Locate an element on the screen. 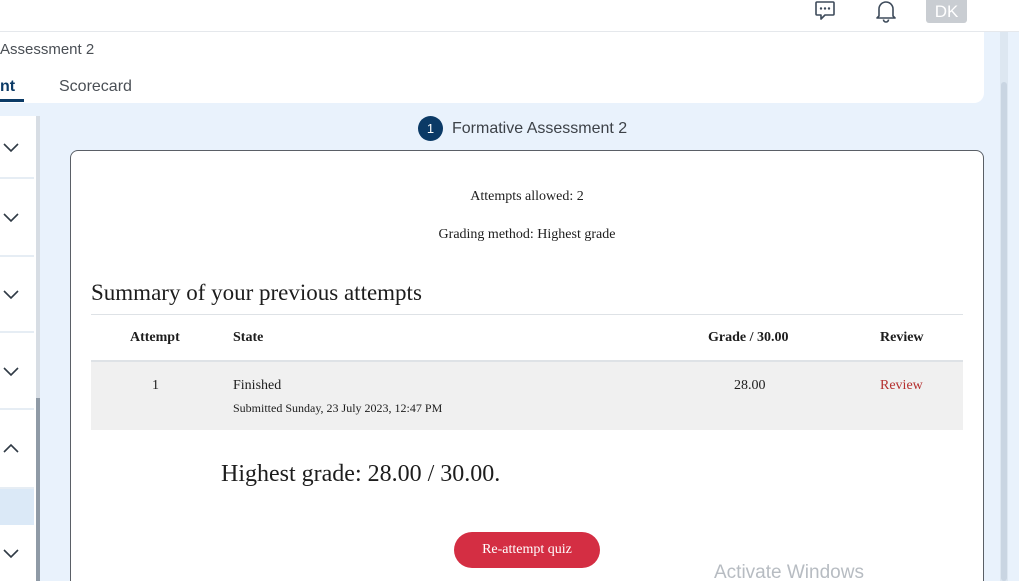  activity-title: Formative Assessment 2 is located at coordinates (540, 128).